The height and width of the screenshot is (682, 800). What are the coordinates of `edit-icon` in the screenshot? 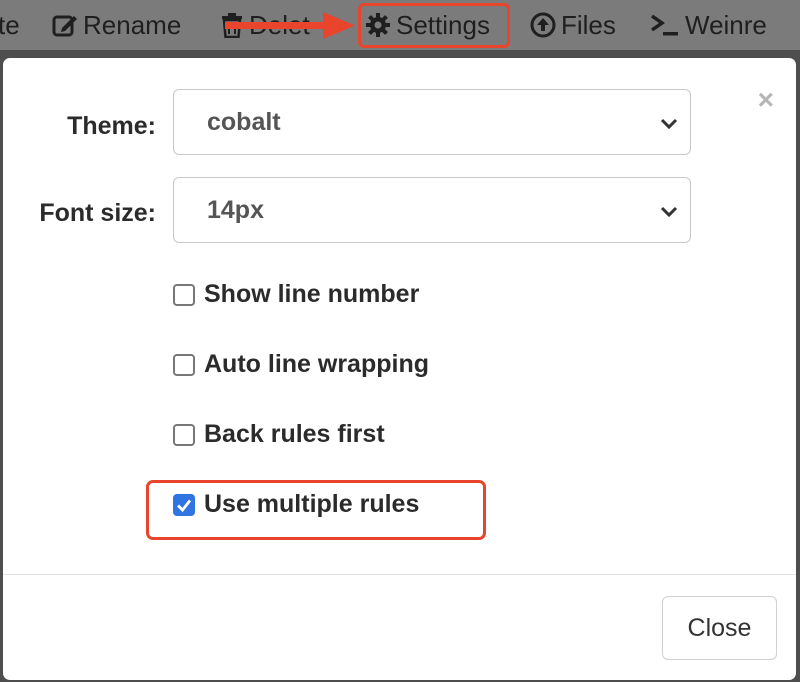 It's located at (65, 25).